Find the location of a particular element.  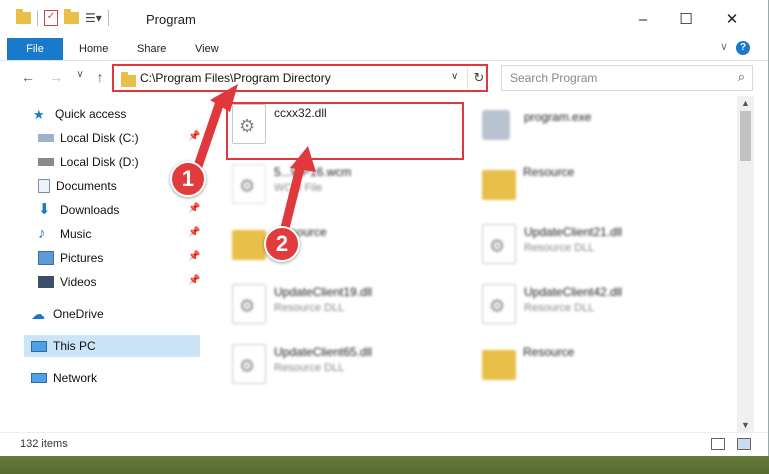

address-dropdown-icon: ∨ is located at coordinates (454, 76).